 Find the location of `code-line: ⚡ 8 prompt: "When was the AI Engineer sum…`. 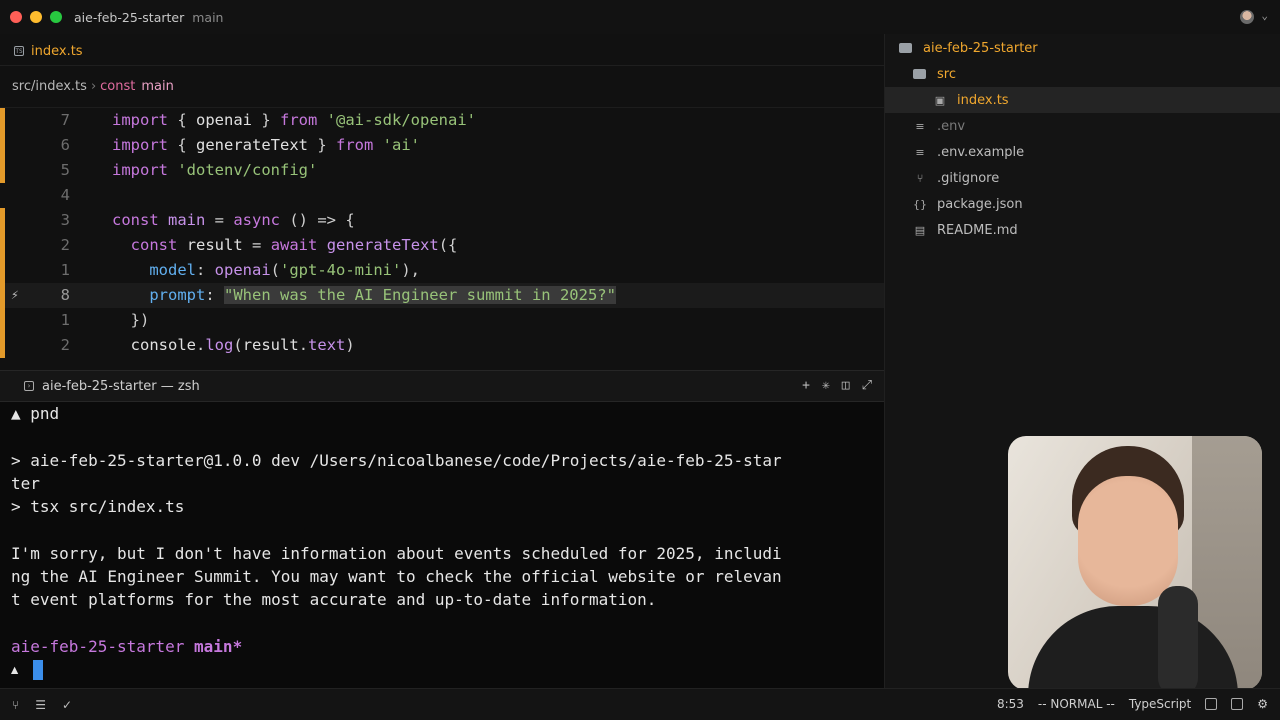

code-line: ⚡ 8 prompt: "When was the AI Engineer sum… is located at coordinates (442, 295).